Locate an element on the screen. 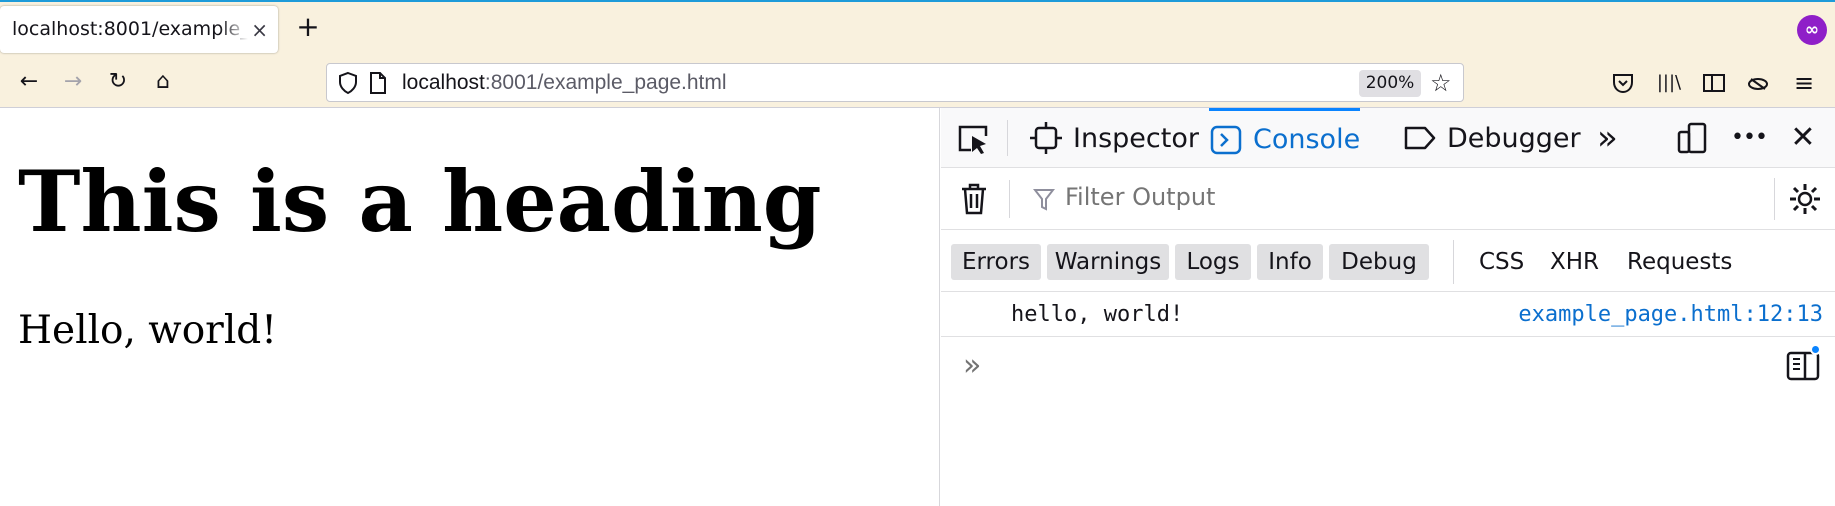  tab-debugger: Debugger is located at coordinates (1492, 138).